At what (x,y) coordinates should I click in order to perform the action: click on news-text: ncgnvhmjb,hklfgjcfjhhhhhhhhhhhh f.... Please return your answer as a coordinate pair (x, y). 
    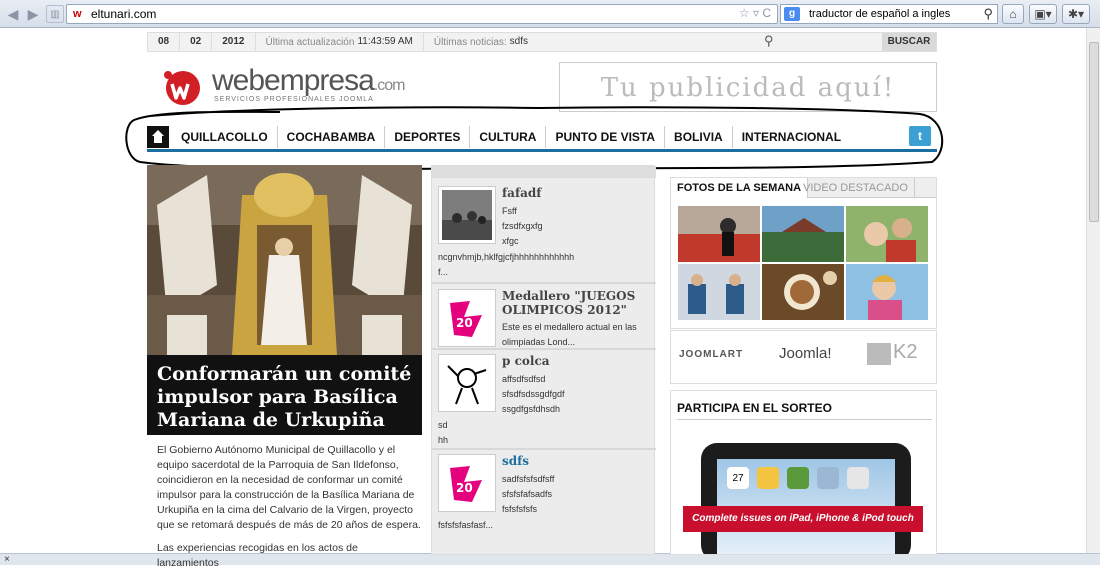
    Looking at the image, I should click on (506, 264).